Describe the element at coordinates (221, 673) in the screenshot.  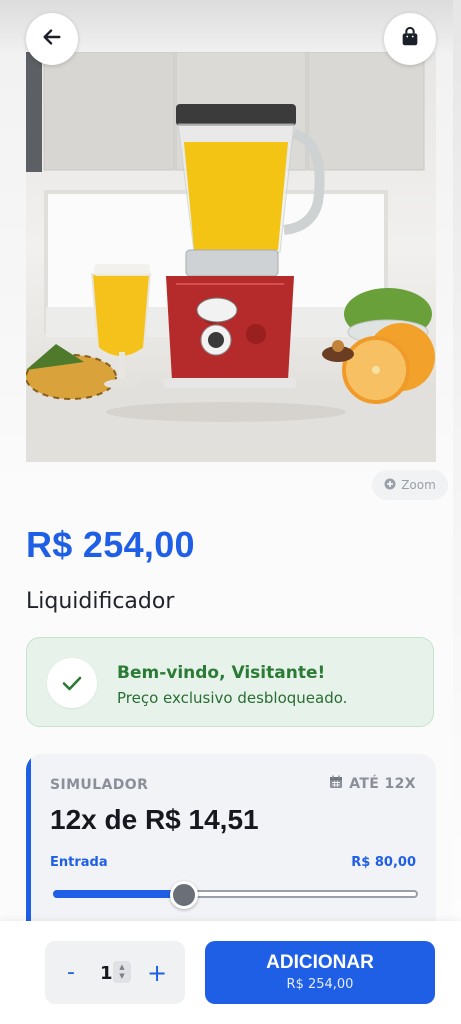
I see `welcome-title: Bem-vindo, Visitante!` at that location.